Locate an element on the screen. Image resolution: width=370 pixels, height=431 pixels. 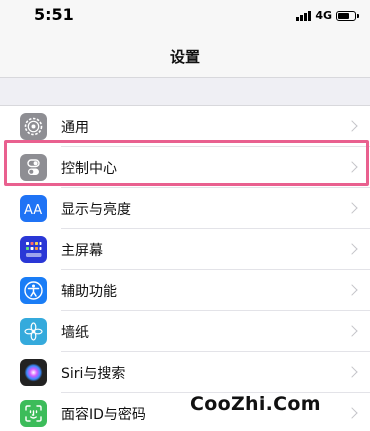
battery-icon is located at coordinates (347, 15).